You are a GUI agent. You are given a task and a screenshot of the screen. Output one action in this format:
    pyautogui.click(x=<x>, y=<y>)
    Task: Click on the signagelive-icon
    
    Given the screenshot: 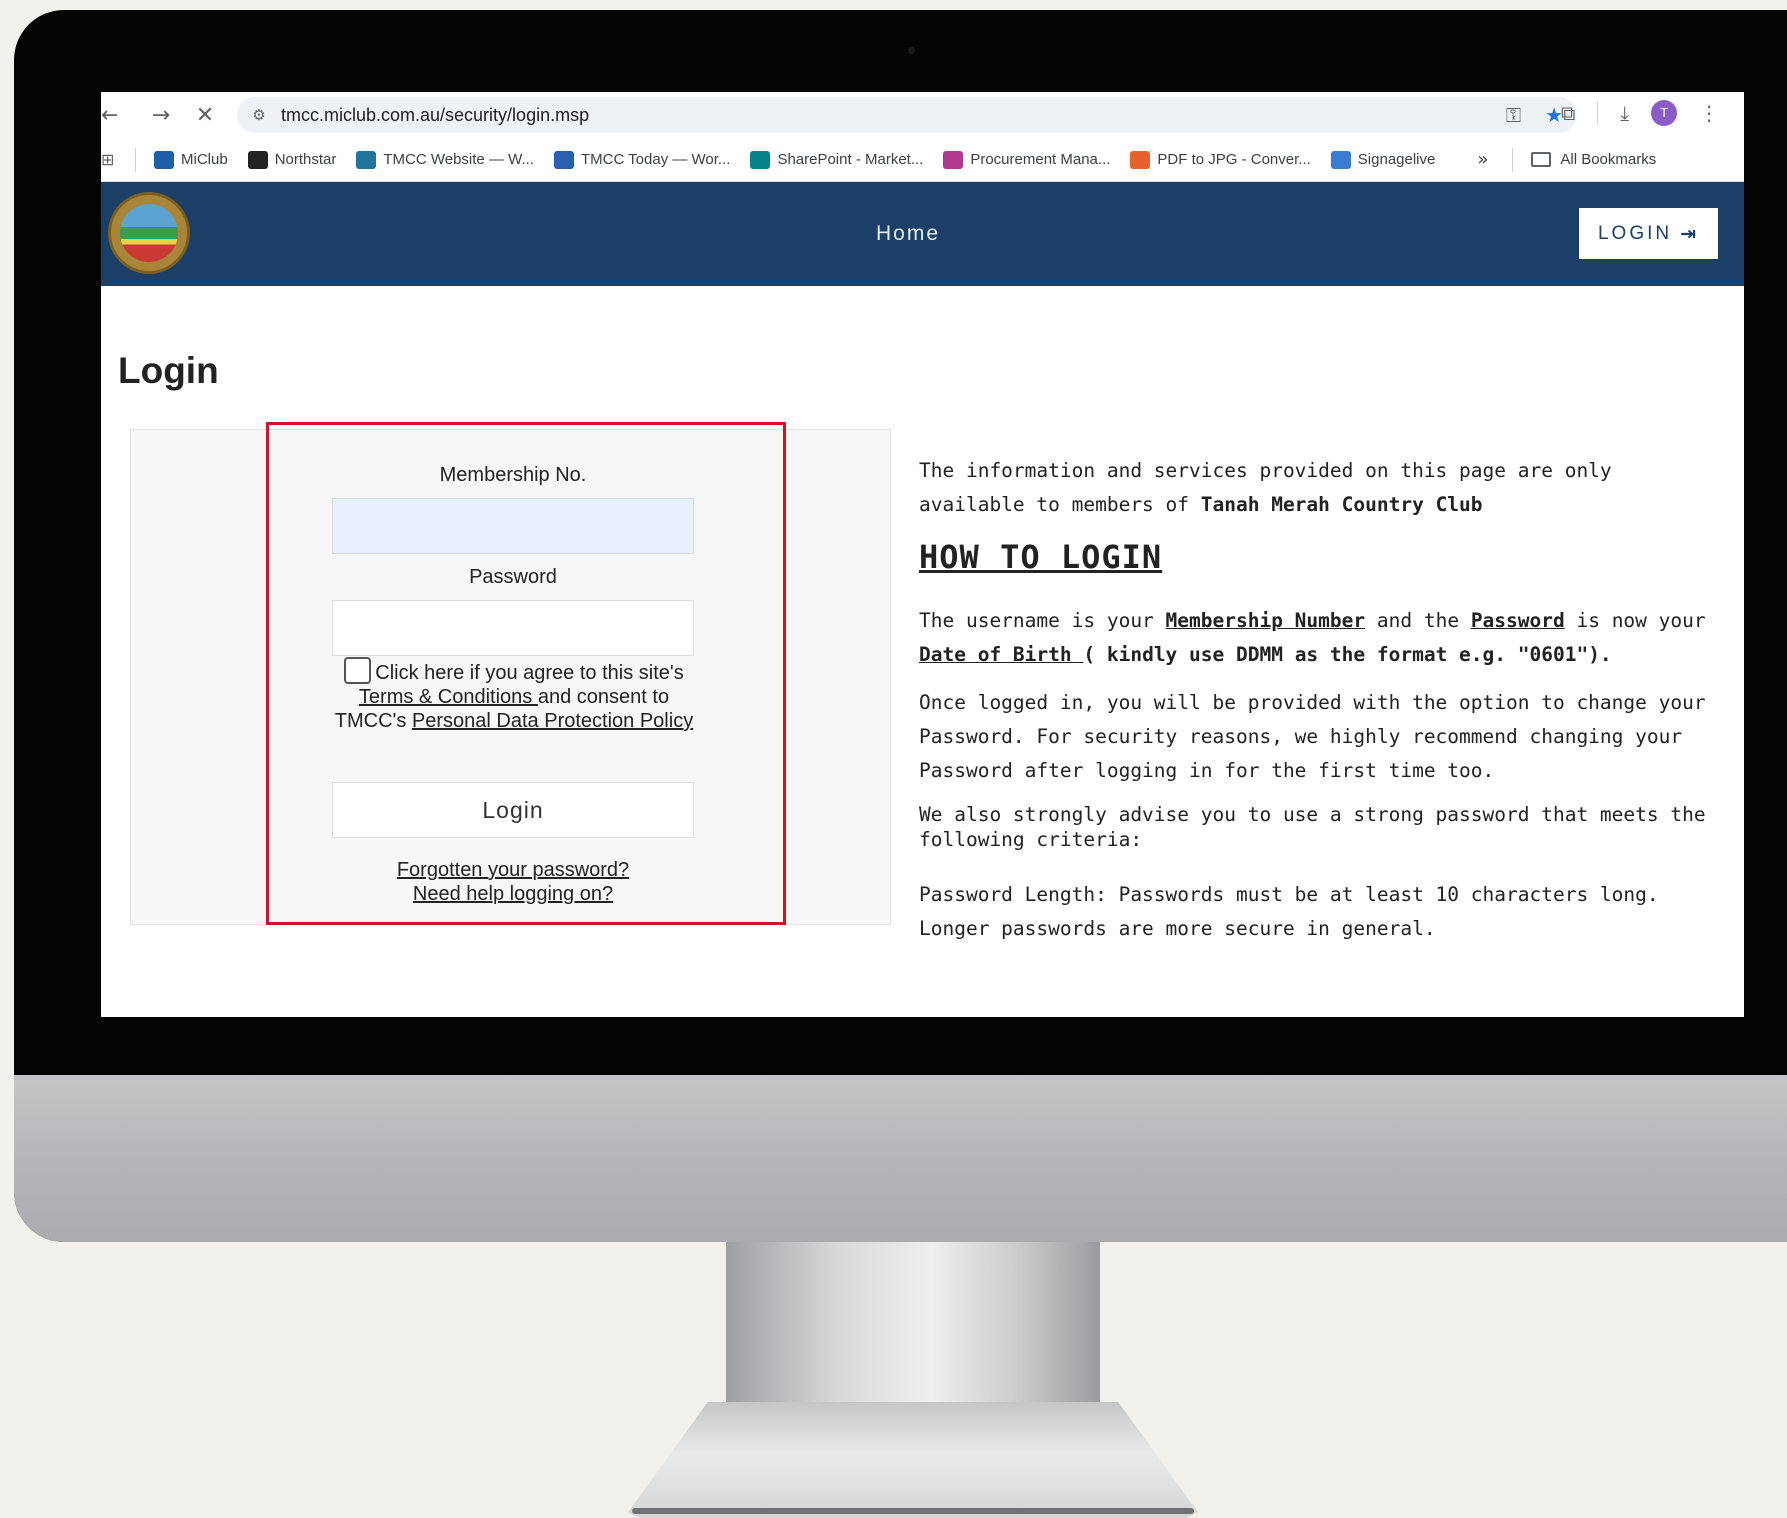 What is the action you would take?
    pyautogui.click(x=1340, y=159)
    